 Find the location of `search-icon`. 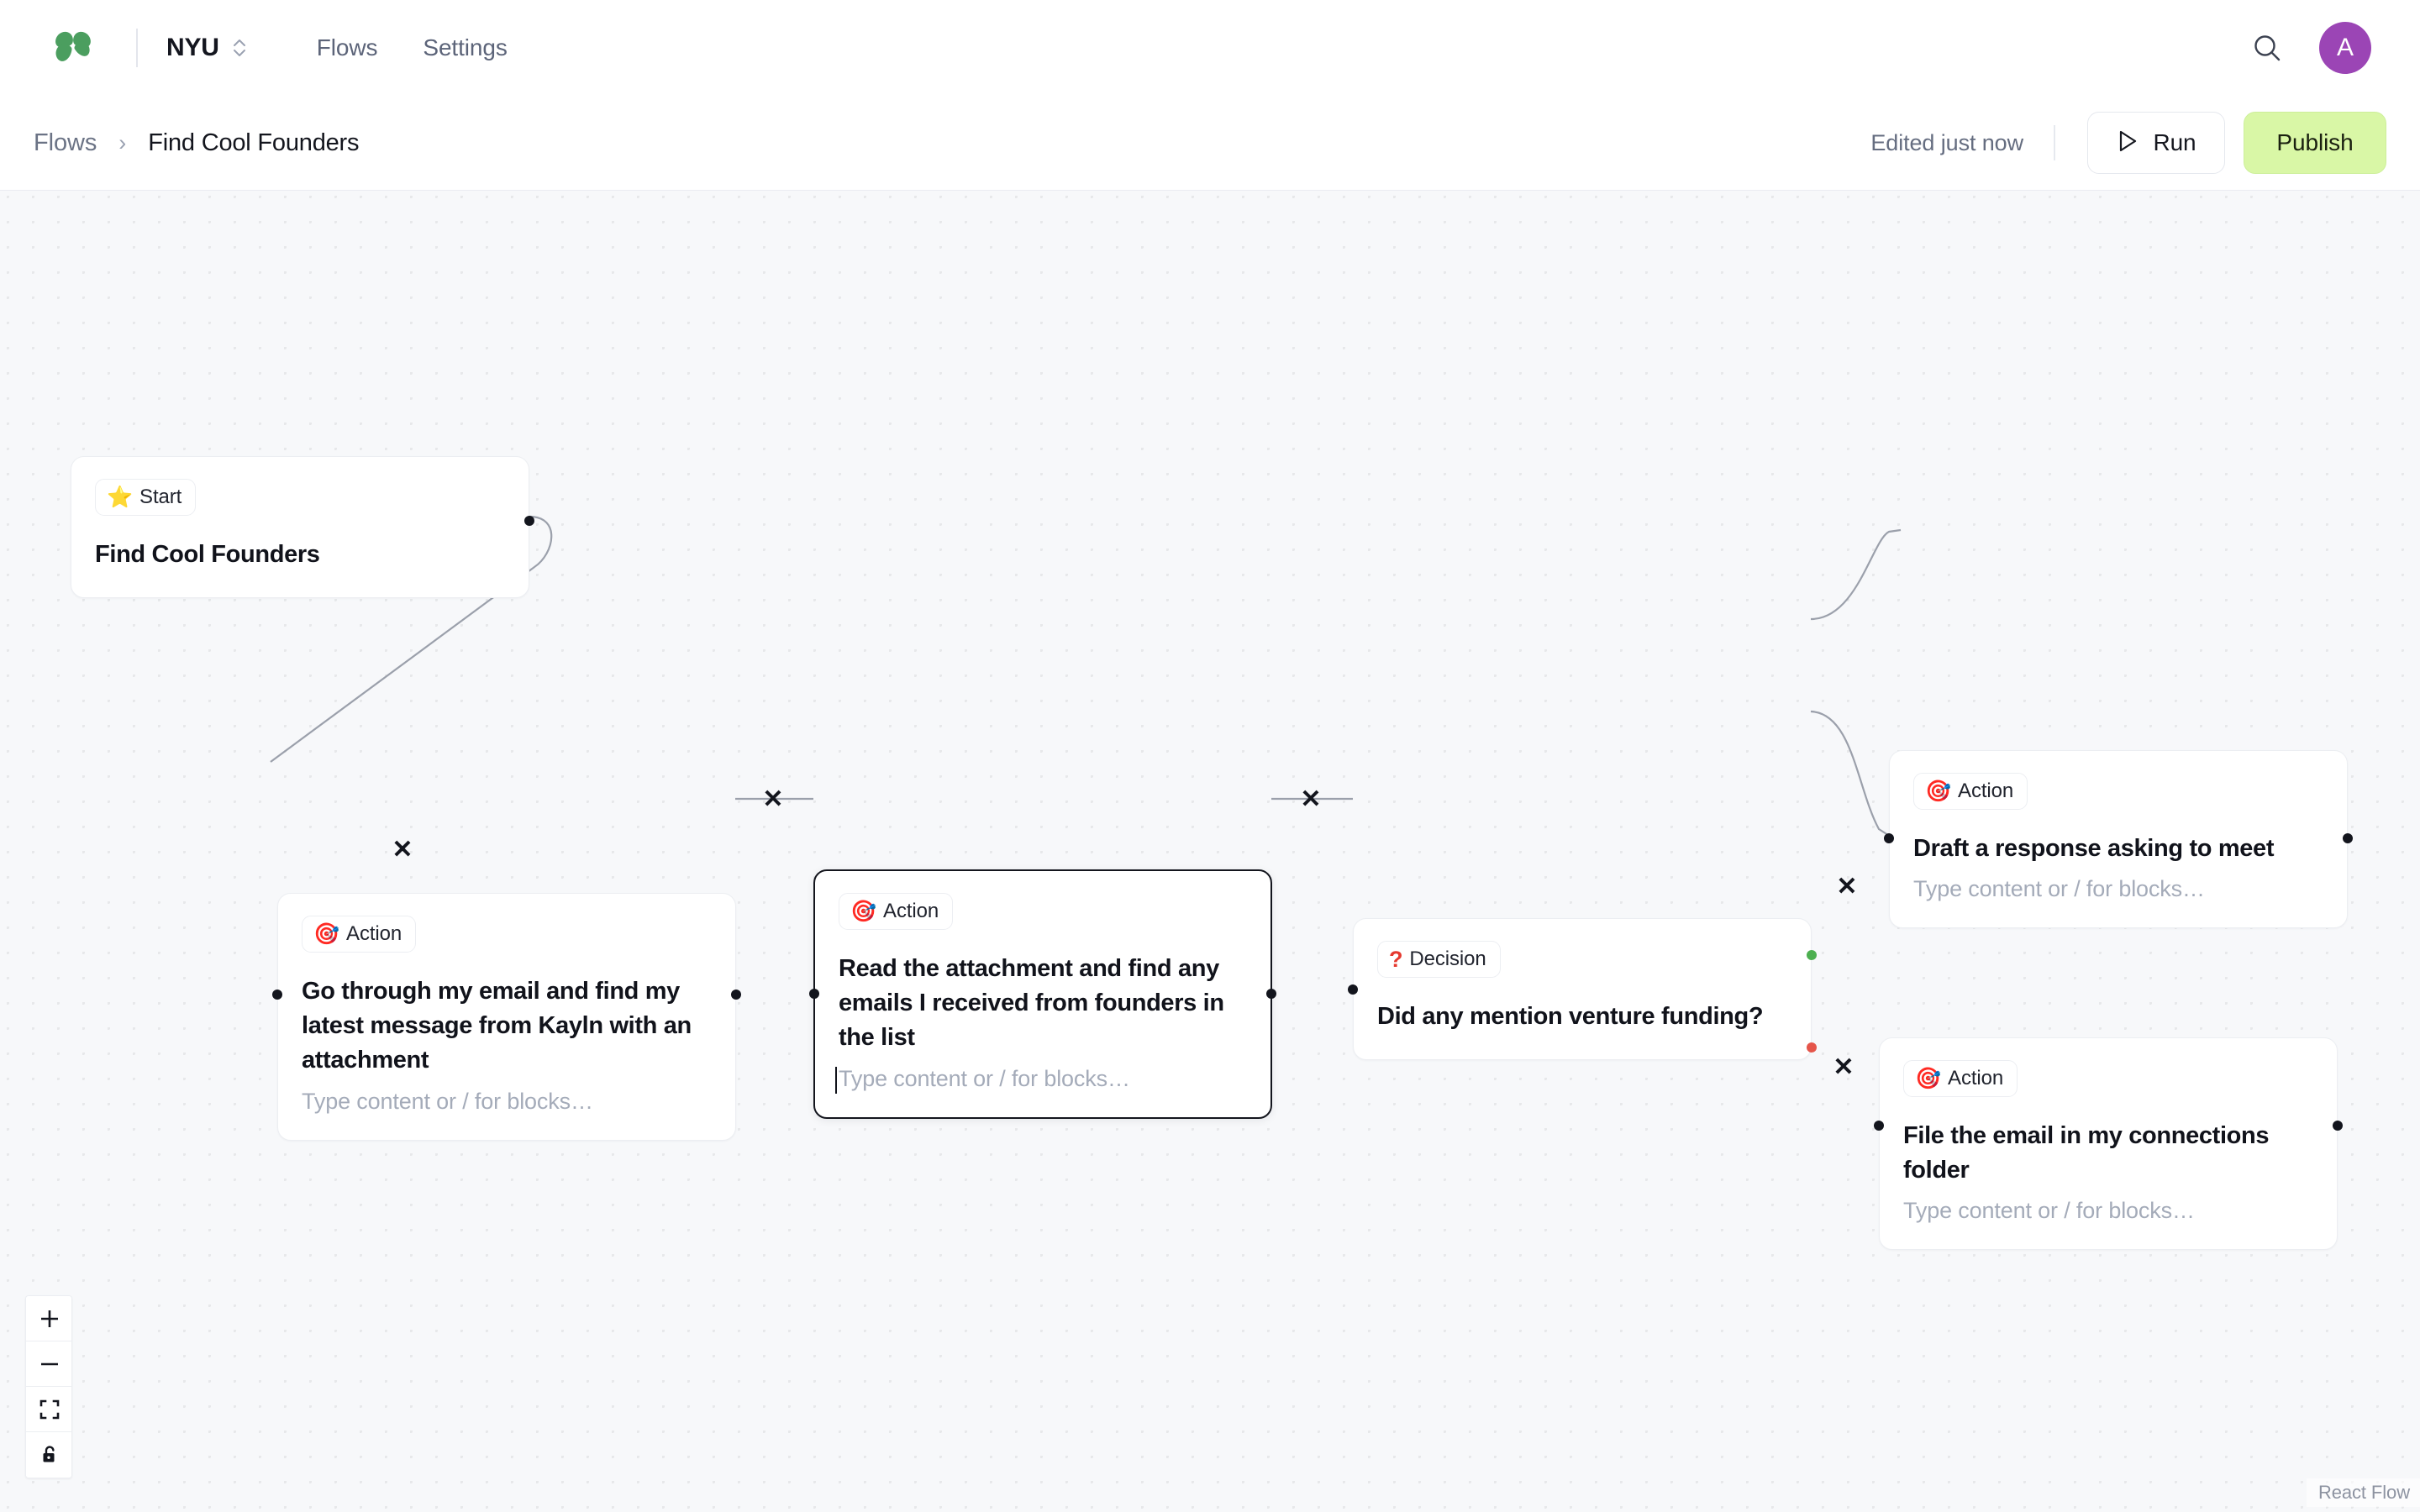

search-icon is located at coordinates (2268, 47).